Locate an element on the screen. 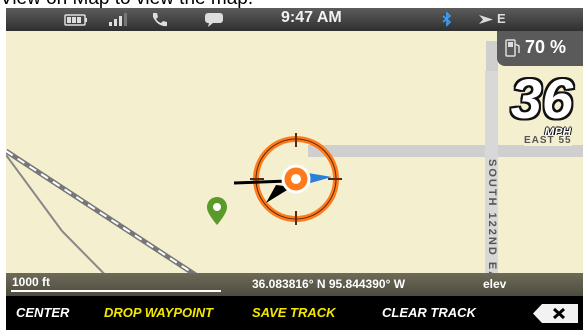 The width and height of the screenshot is (583, 330). drop-waypoint-button: DROP WAYPOINT is located at coordinates (158, 312).